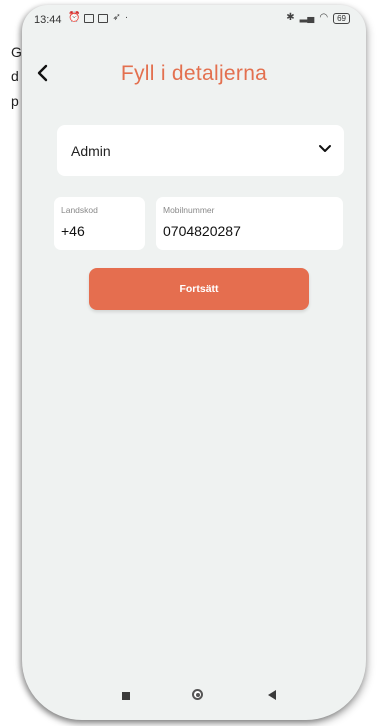  I want to click on mobile-number-field: Mobilnummer 0704820287, so click(249, 223).